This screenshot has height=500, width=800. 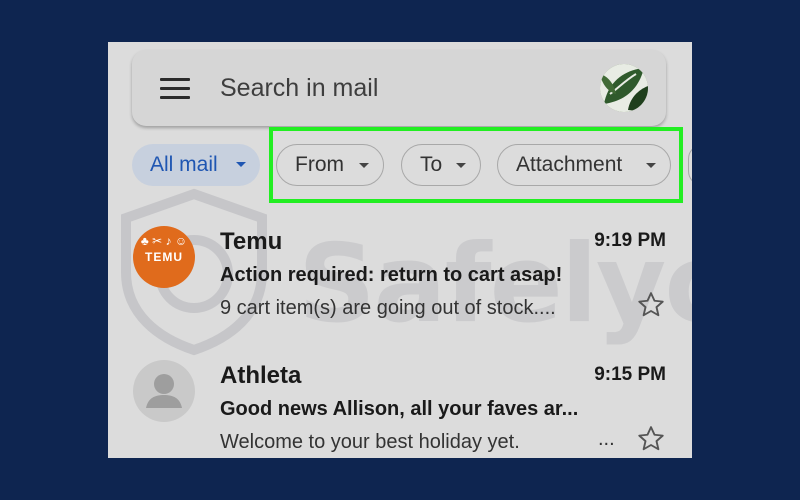 What do you see at coordinates (299, 88) in the screenshot?
I see `search-input: Search in mail` at bounding box center [299, 88].